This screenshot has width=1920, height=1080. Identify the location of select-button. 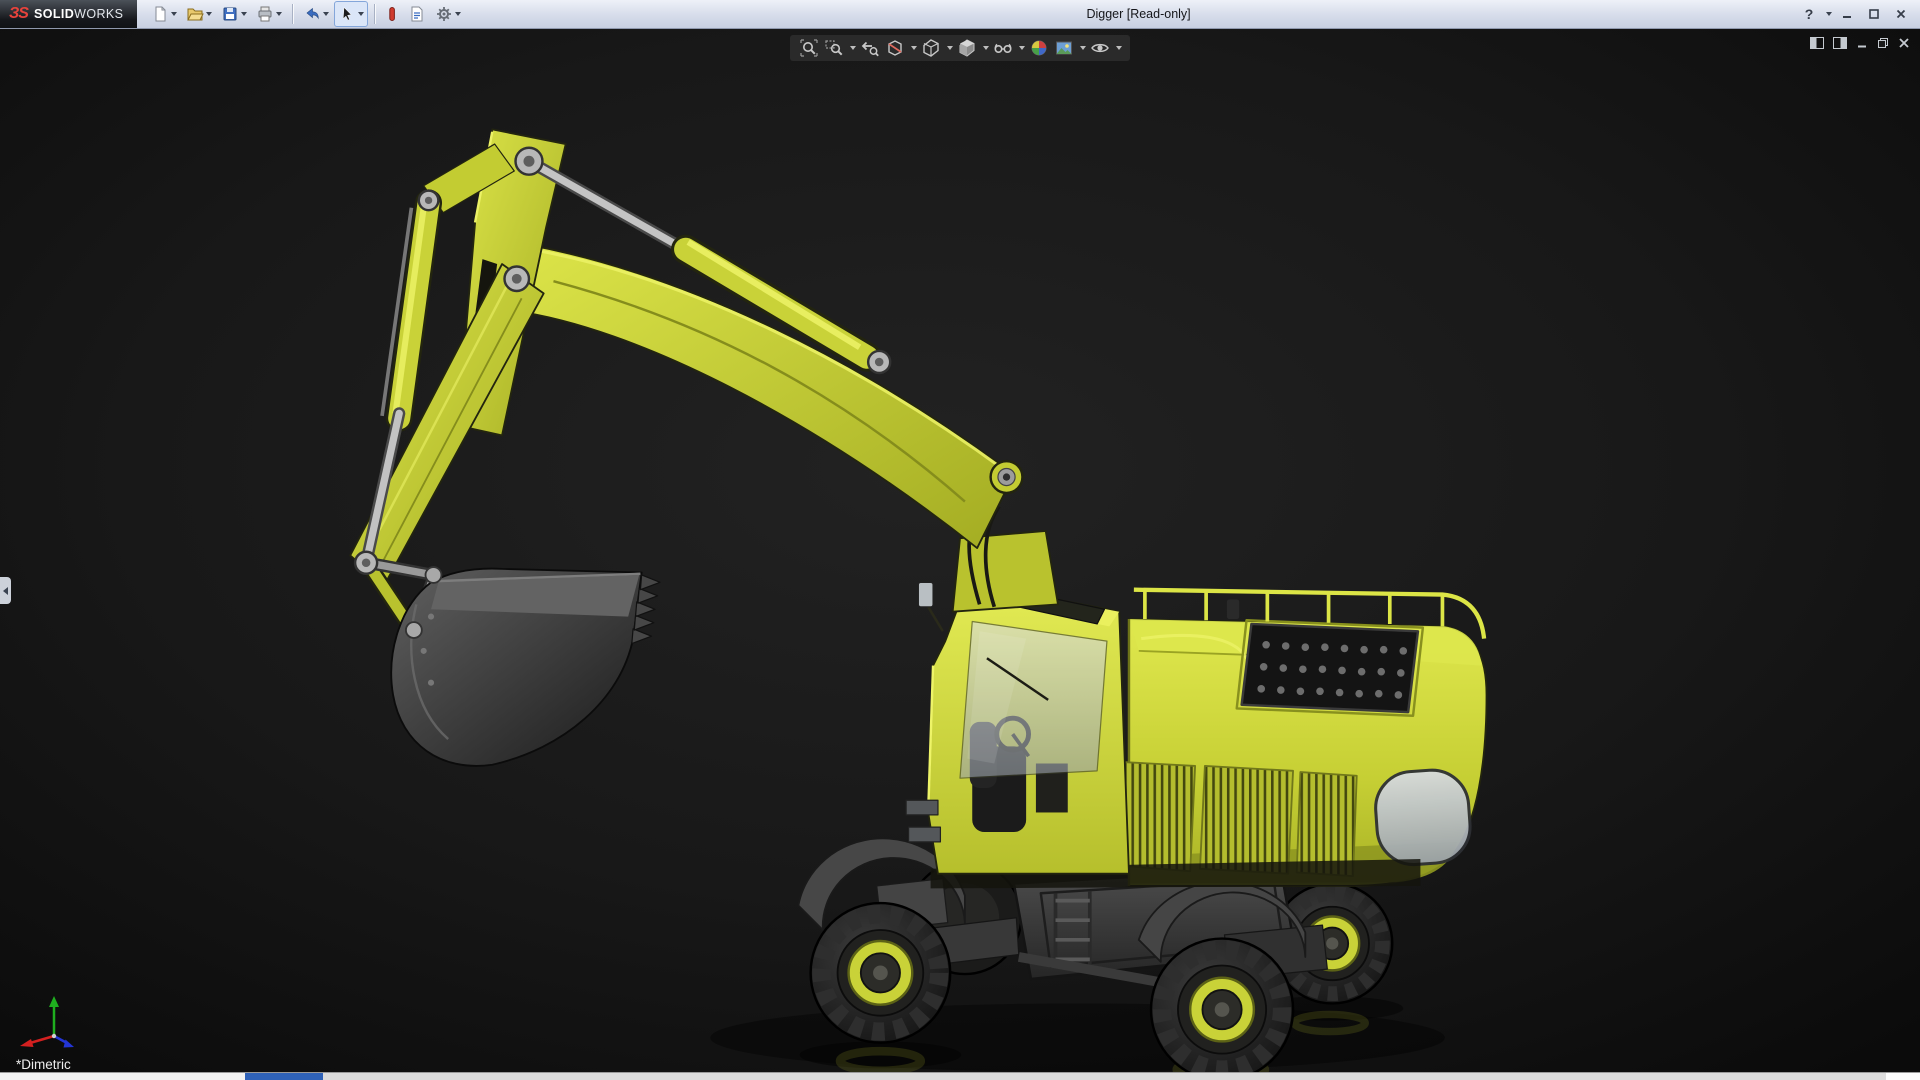
(351, 14).